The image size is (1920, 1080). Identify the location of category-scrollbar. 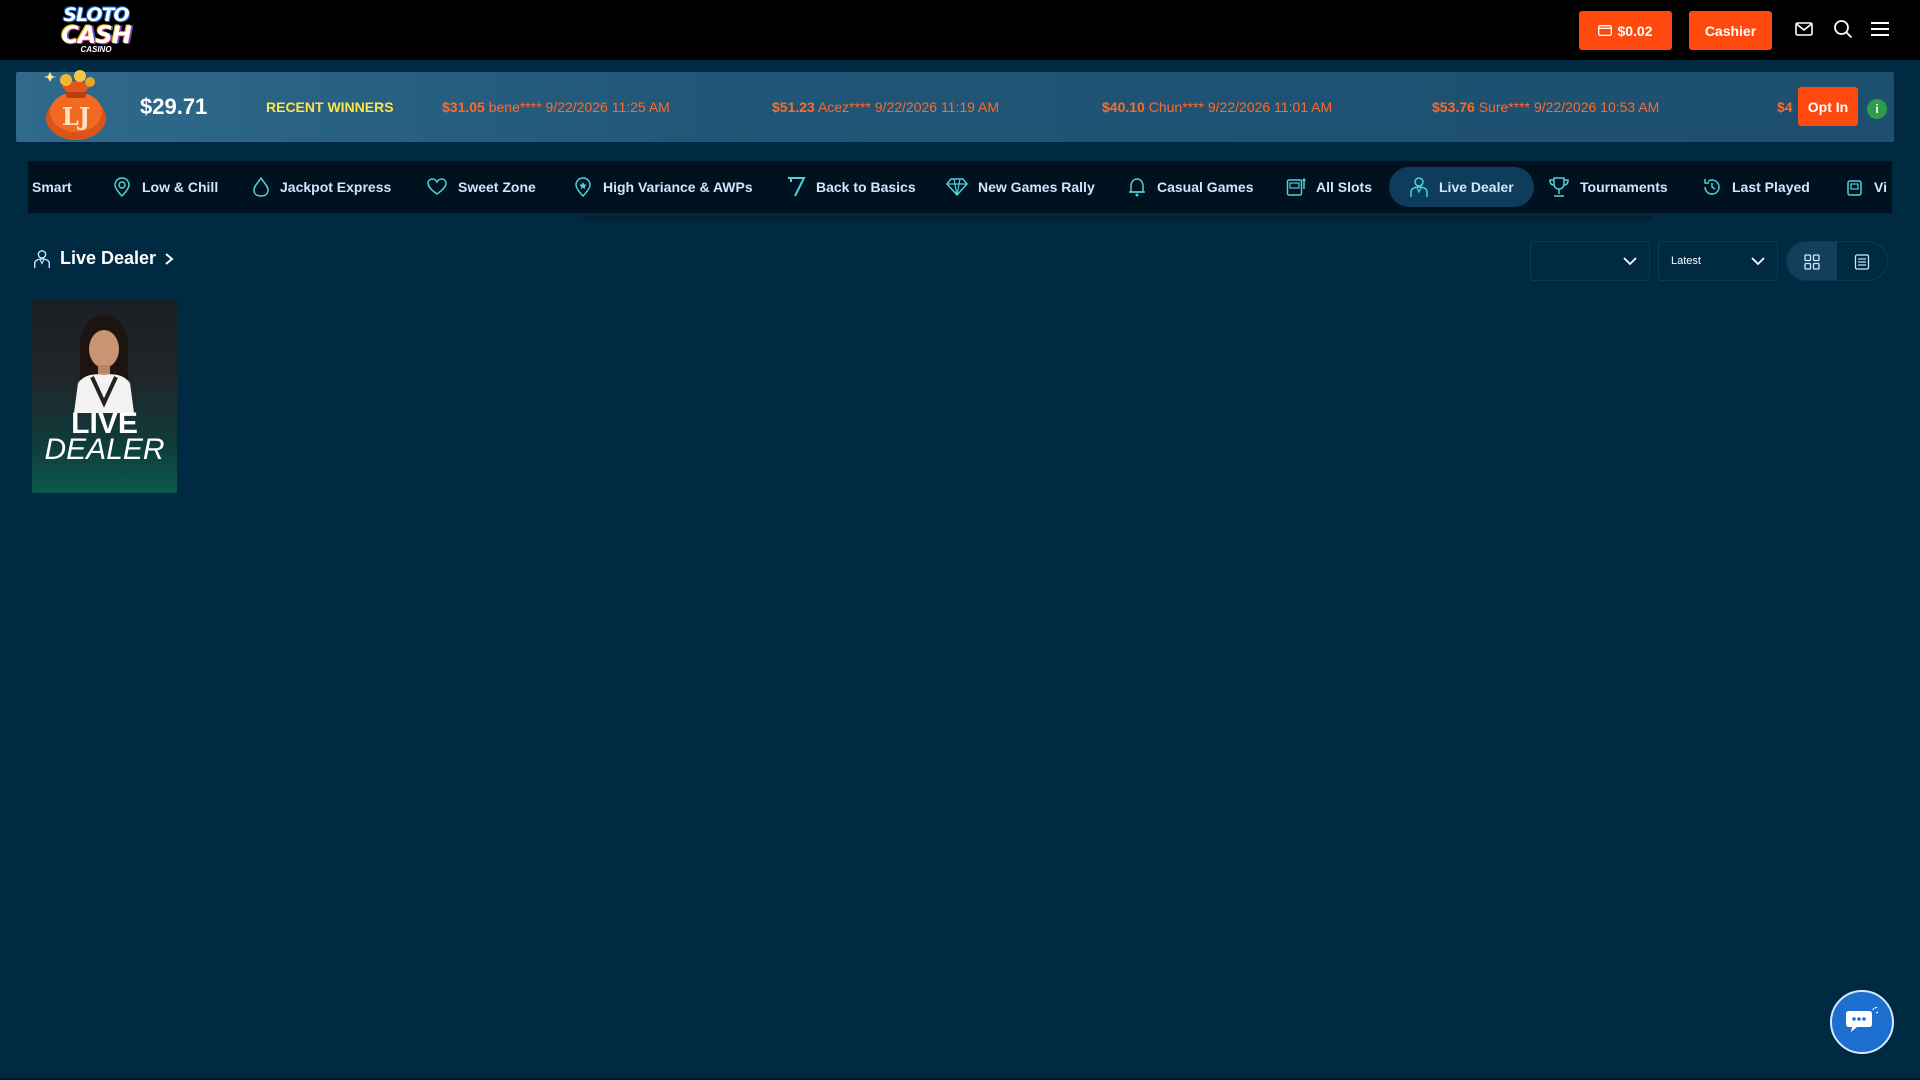
(1118, 218).